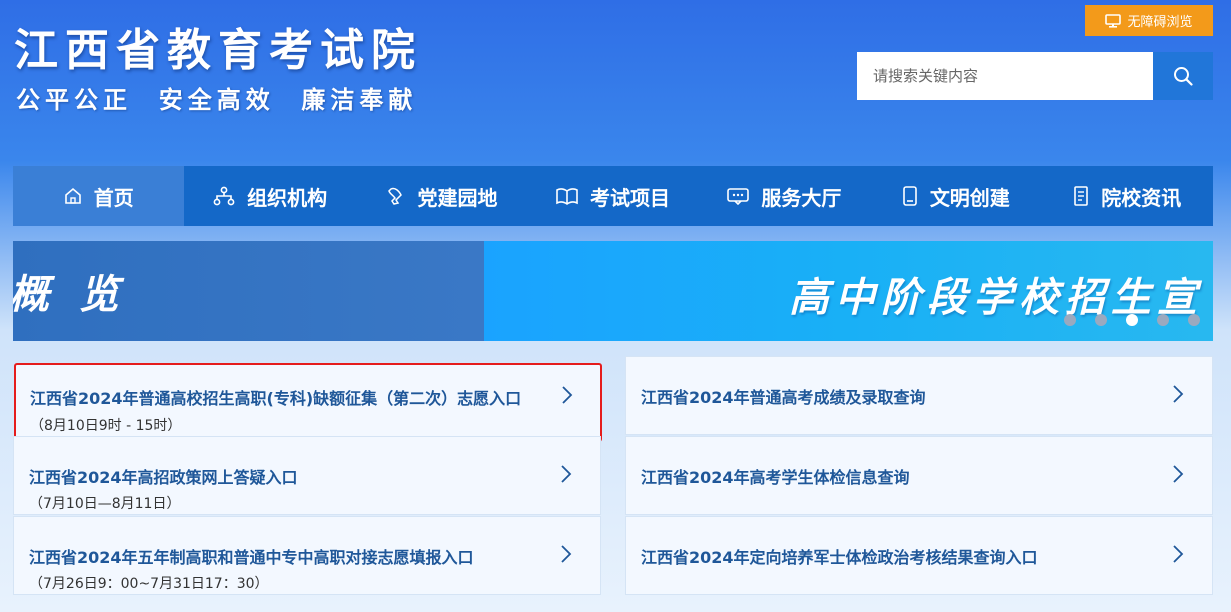 This screenshot has height=612, width=1231. What do you see at coordinates (105, 504) in the screenshot?
I see `link-card-subtitle: （7月10日—8月11日）` at bounding box center [105, 504].